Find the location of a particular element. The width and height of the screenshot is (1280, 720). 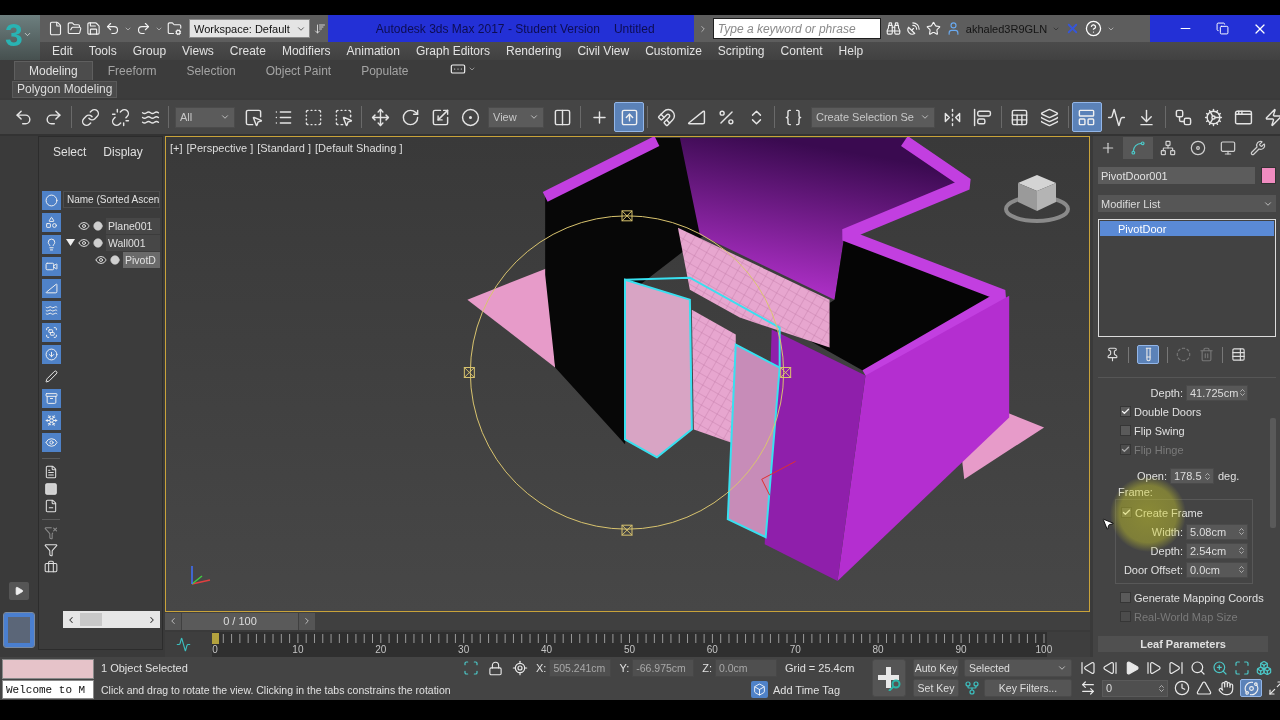

wave-line-icon is located at coordinates (183, 644).